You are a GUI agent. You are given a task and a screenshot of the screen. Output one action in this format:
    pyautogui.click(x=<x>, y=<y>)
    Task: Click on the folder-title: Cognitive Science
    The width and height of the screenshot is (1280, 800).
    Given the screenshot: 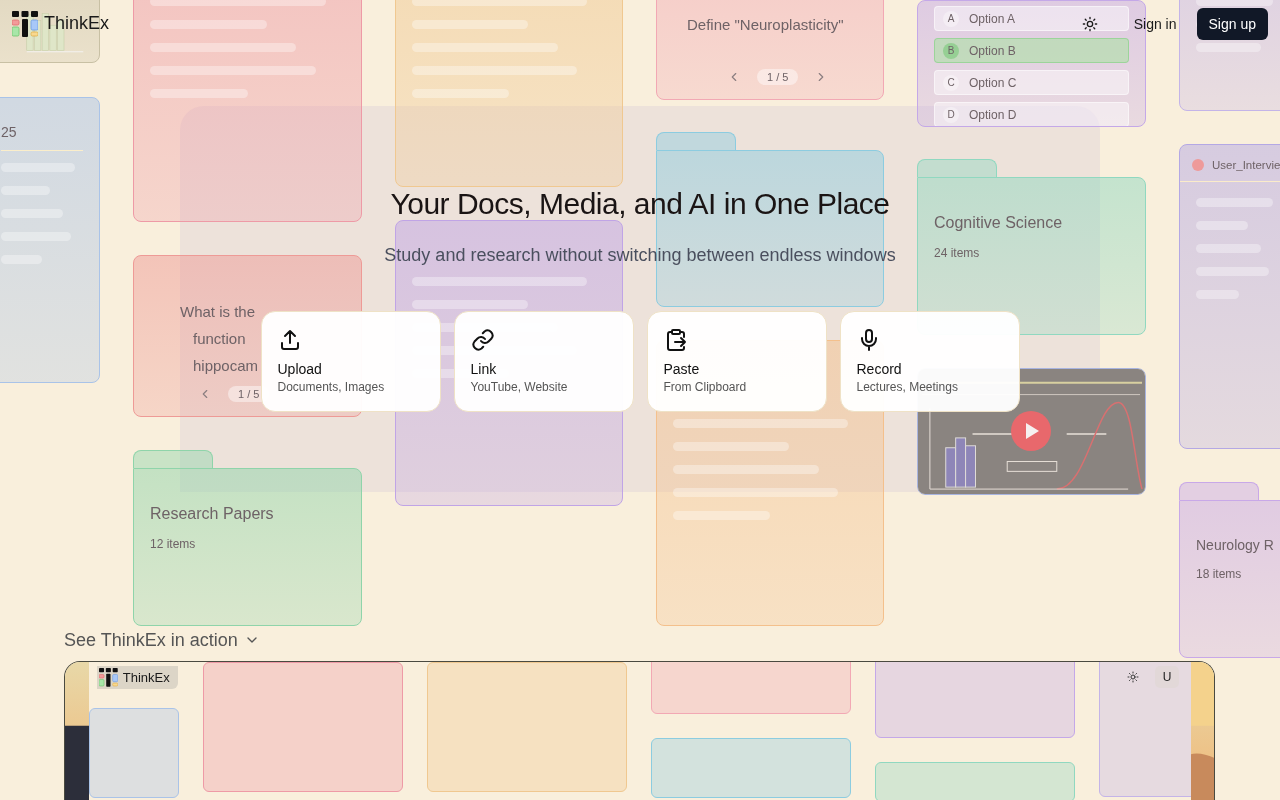 What is the action you would take?
    pyautogui.click(x=999, y=223)
    